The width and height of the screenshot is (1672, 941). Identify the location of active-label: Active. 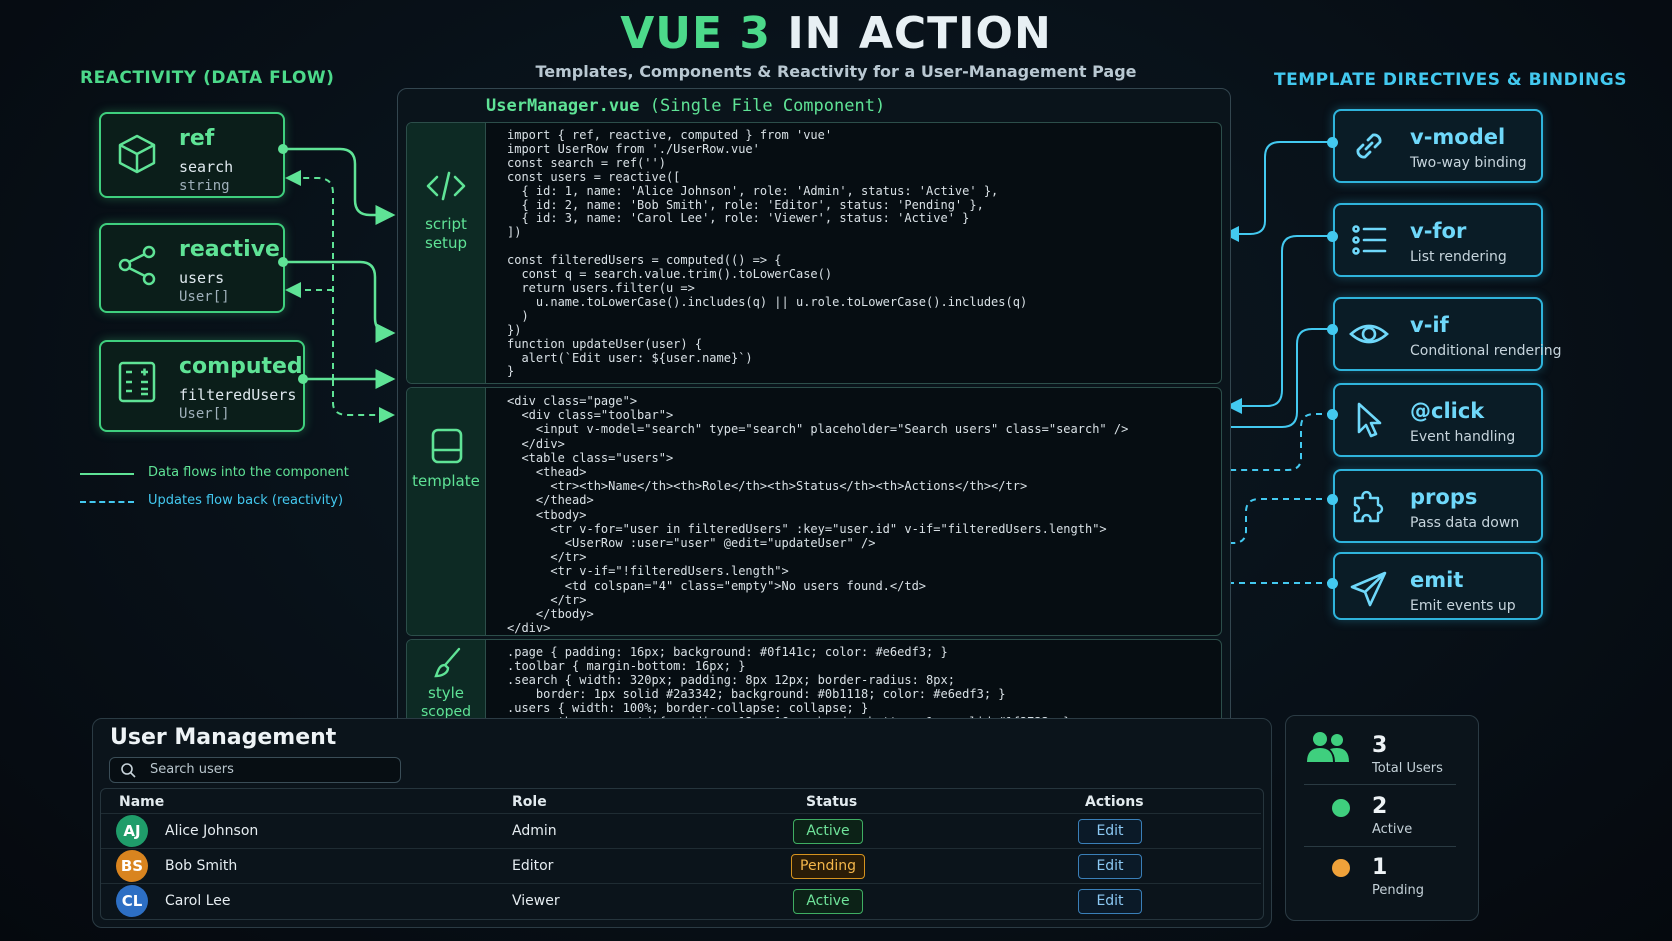
(1392, 829).